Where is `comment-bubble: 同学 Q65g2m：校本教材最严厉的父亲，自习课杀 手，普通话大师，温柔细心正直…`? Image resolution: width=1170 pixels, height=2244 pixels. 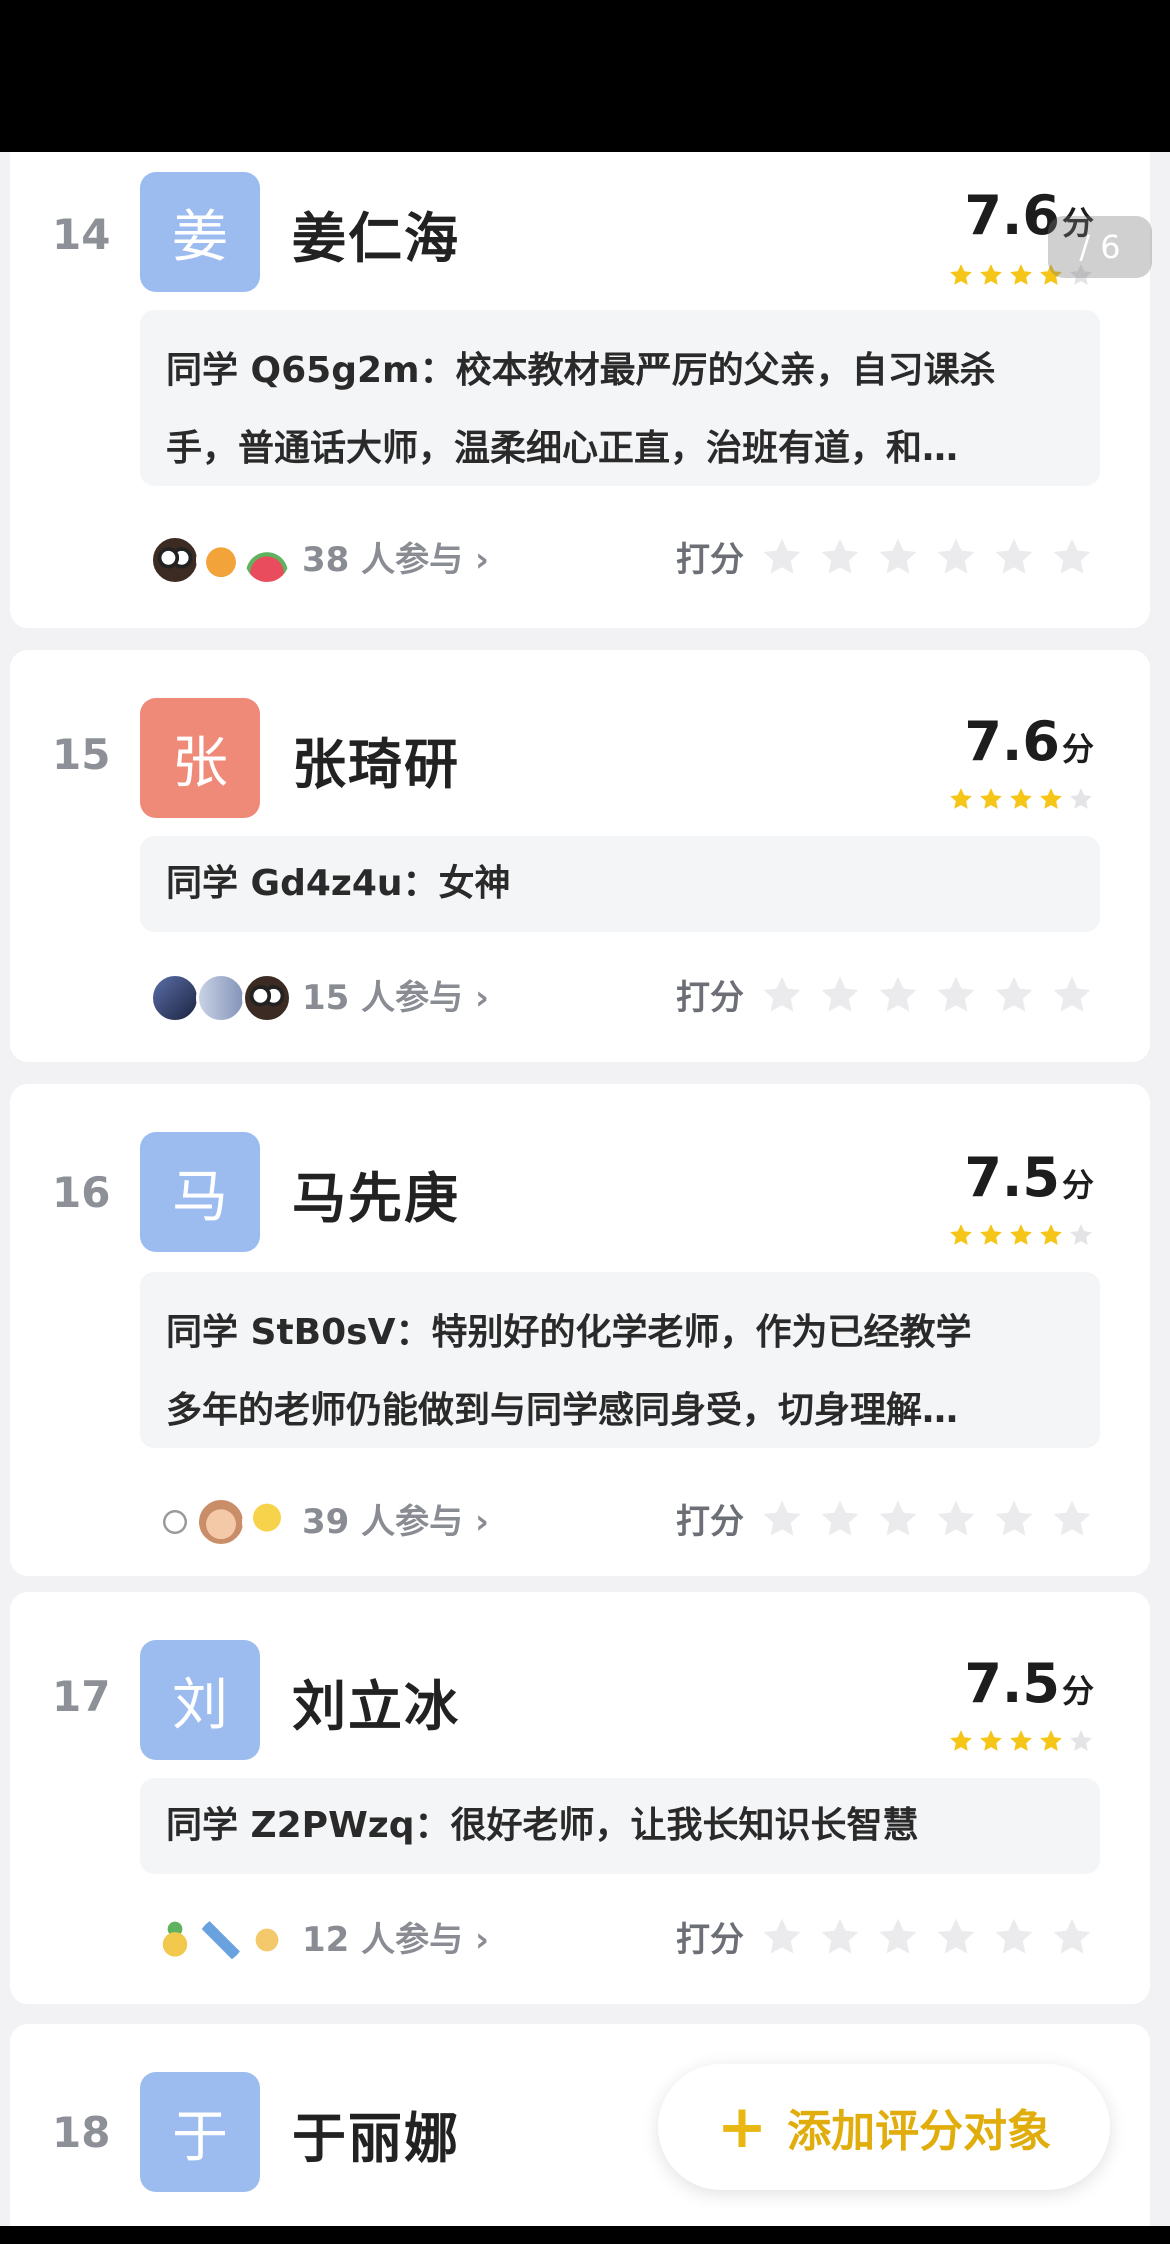 comment-bubble: 同学 Q65g2m：校本教材最严厉的父亲，自习课杀 手，普通话大师，温柔细心正直… is located at coordinates (620, 398).